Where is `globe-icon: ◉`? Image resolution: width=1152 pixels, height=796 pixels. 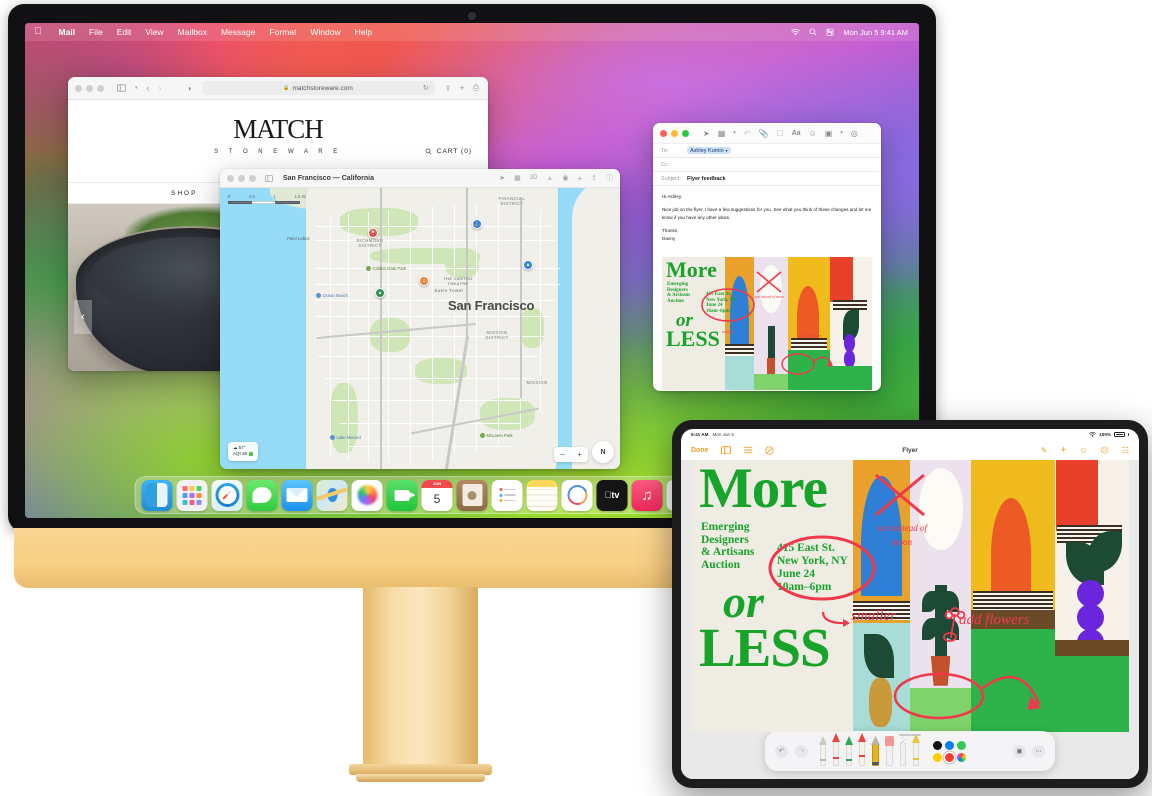 globe-icon: ◉ is located at coordinates (565, 178).